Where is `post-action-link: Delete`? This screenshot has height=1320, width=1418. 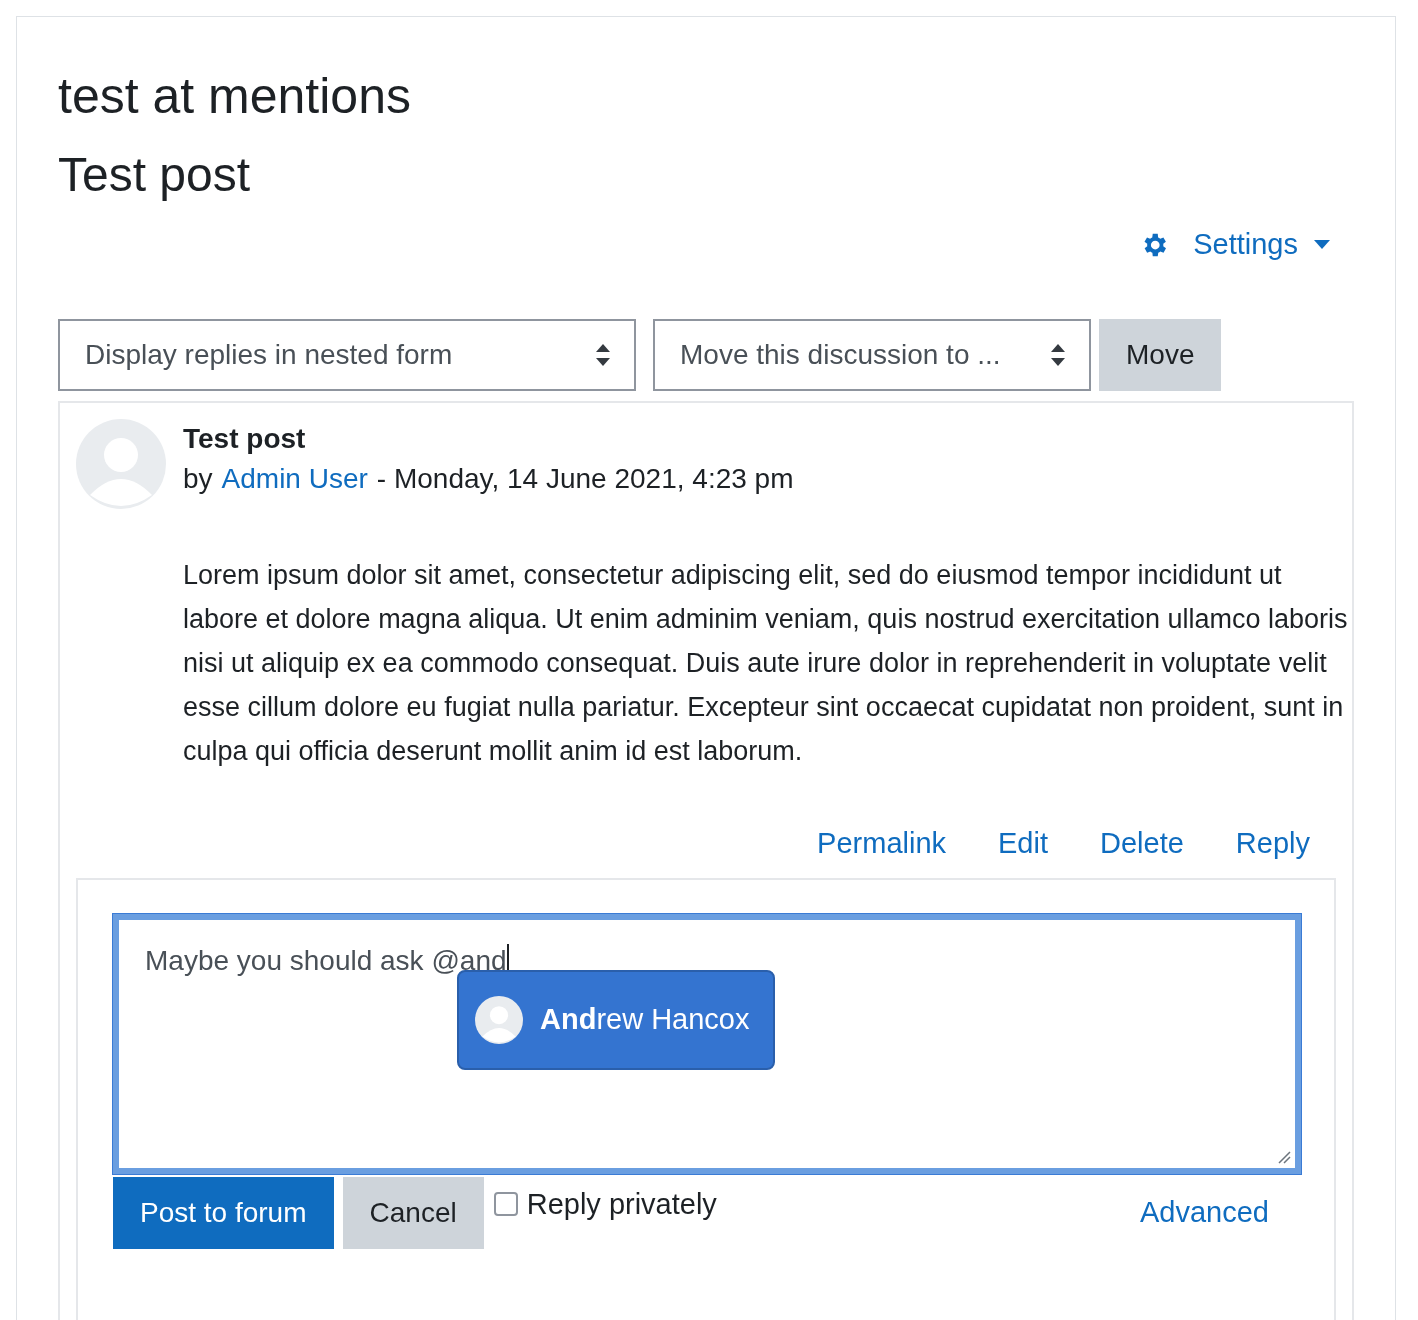 post-action-link: Delete is located at coordinates (1142, 842).